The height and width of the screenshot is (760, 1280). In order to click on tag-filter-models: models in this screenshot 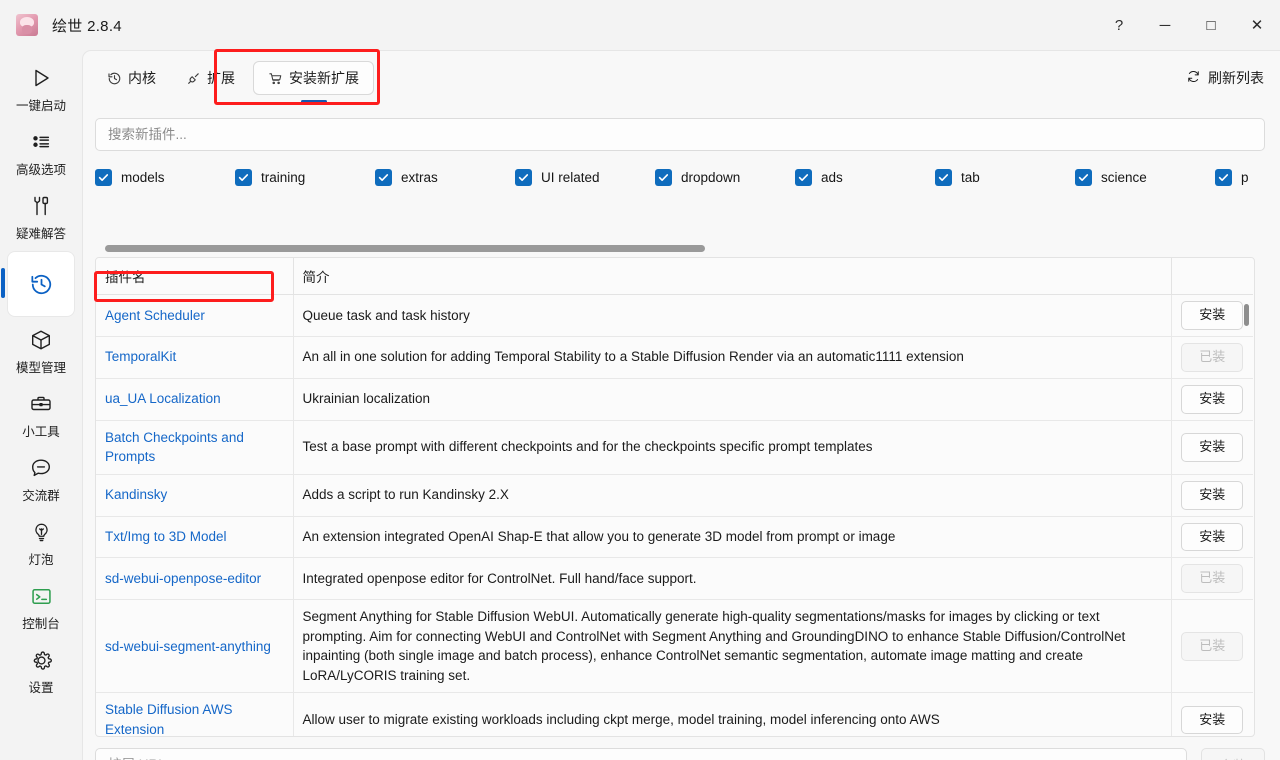, I will do `click(165, 177)`.